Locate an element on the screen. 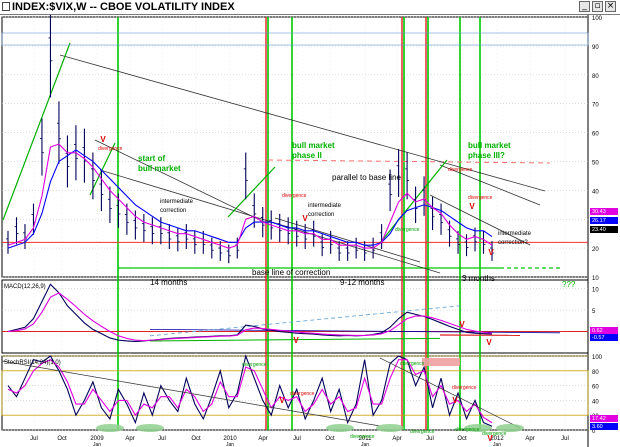 The image size is (620, 447). price-tick-label: 70 is located at coordinates (595, 106).